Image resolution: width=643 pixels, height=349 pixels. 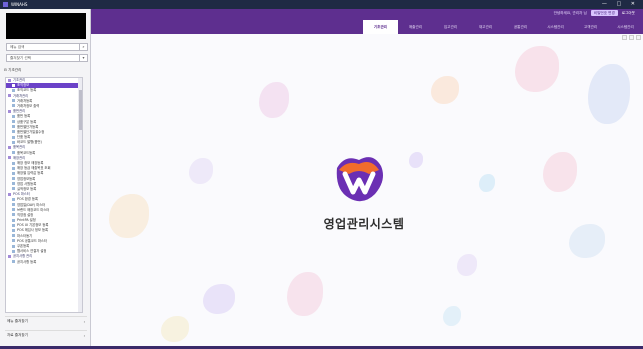 I want to click on tab-7: 시스템관리, so click(x=625, y=27).